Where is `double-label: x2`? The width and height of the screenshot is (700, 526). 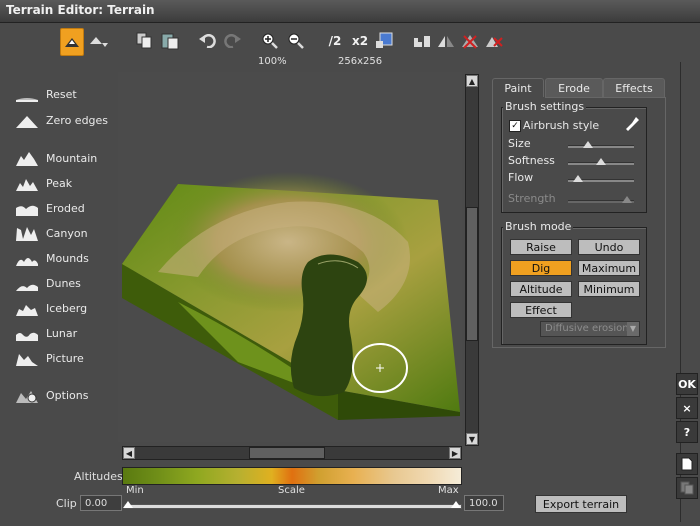
double-label: x2 is located at coordinates (360, 41).